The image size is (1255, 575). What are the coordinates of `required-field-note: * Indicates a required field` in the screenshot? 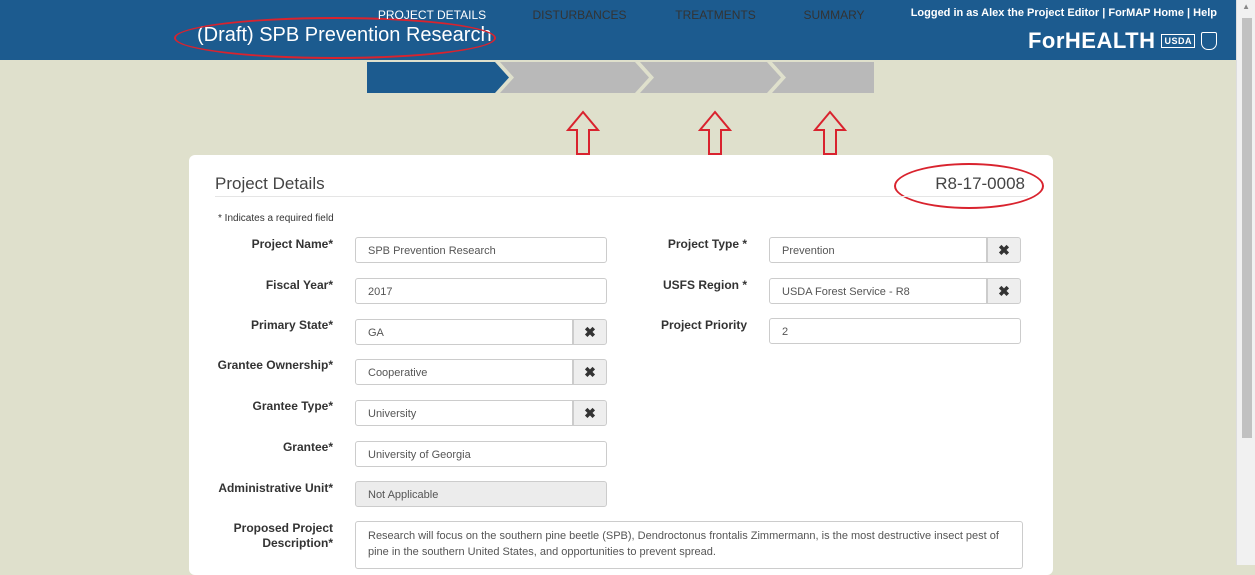 It's located at (276, 218).